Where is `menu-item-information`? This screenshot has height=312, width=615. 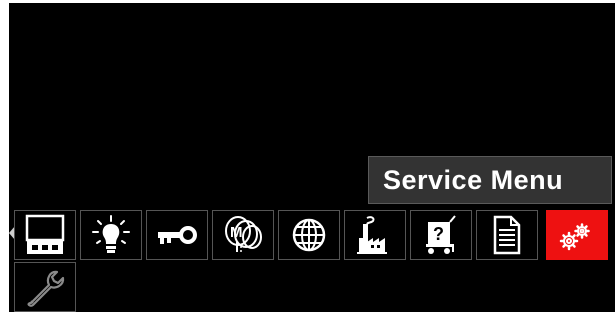
menu-item-information is located at coordinates (507, 235).